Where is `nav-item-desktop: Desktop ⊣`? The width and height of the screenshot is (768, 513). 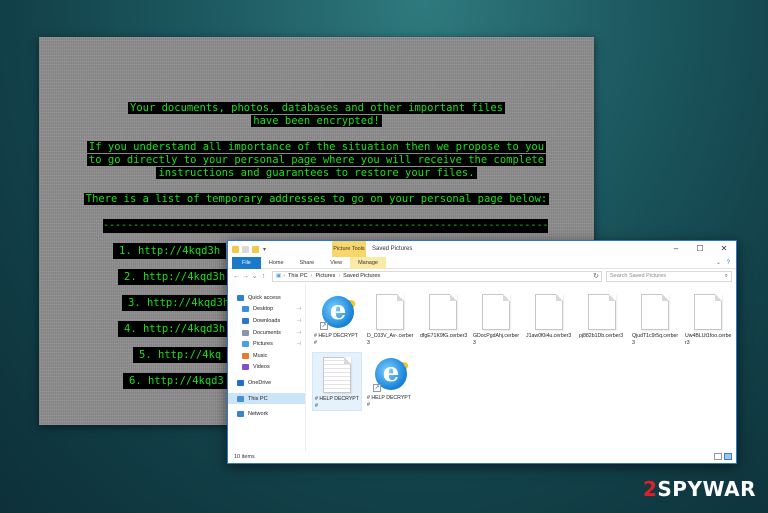 nav-item-desktop: Desktop ⊣ is located at coordinates (266, 310).